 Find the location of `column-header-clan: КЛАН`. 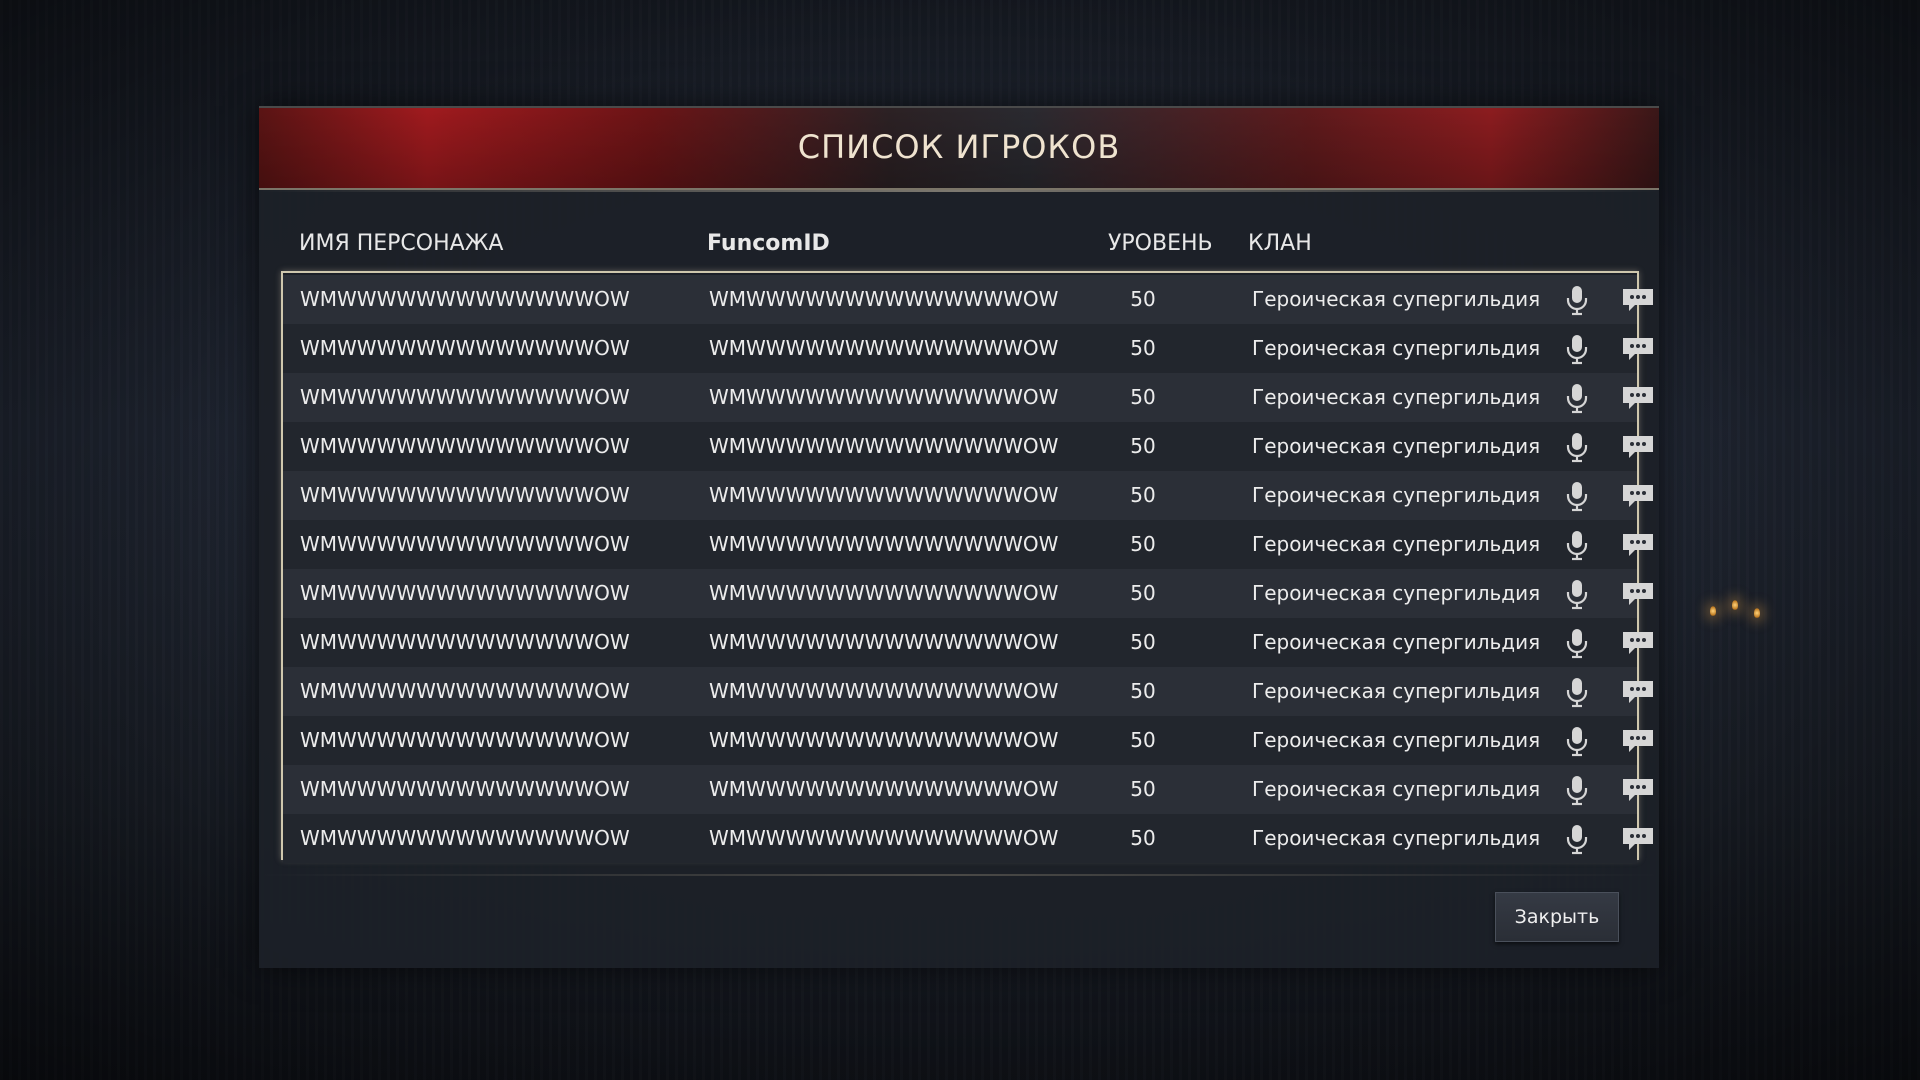

column-header-clan: КЛАН is located at coordinates (1280, 243).